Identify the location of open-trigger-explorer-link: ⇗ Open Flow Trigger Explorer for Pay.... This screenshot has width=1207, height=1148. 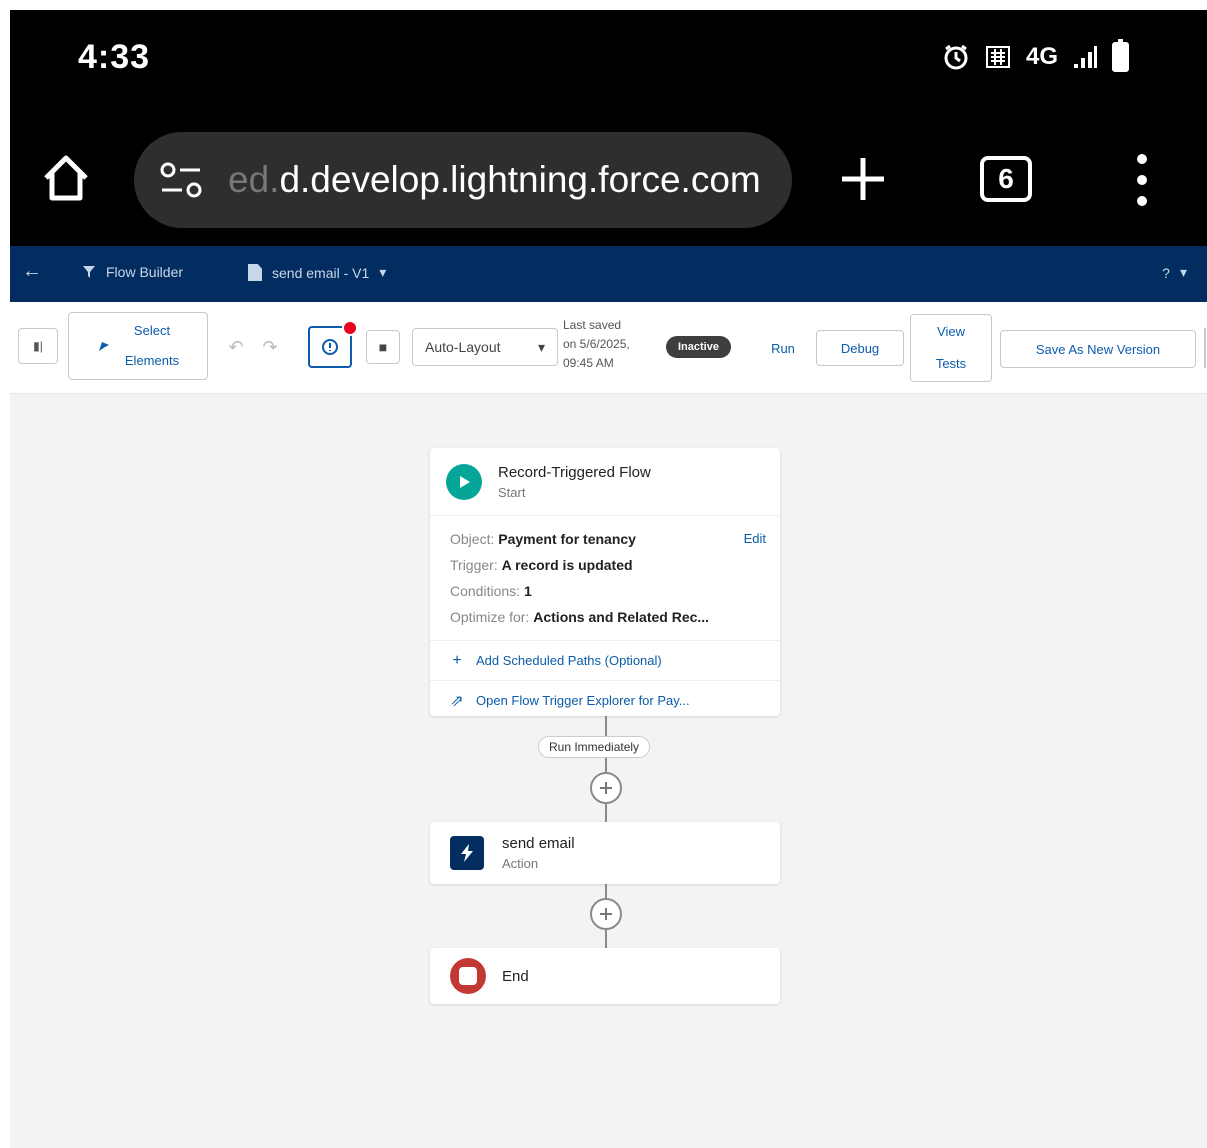
(605, 700).